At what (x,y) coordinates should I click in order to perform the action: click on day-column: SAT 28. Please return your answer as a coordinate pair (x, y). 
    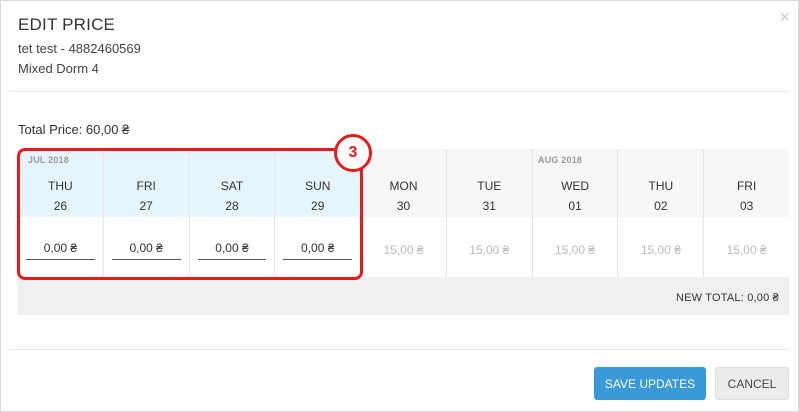
    Looking at the image, I should click on (232, 213).